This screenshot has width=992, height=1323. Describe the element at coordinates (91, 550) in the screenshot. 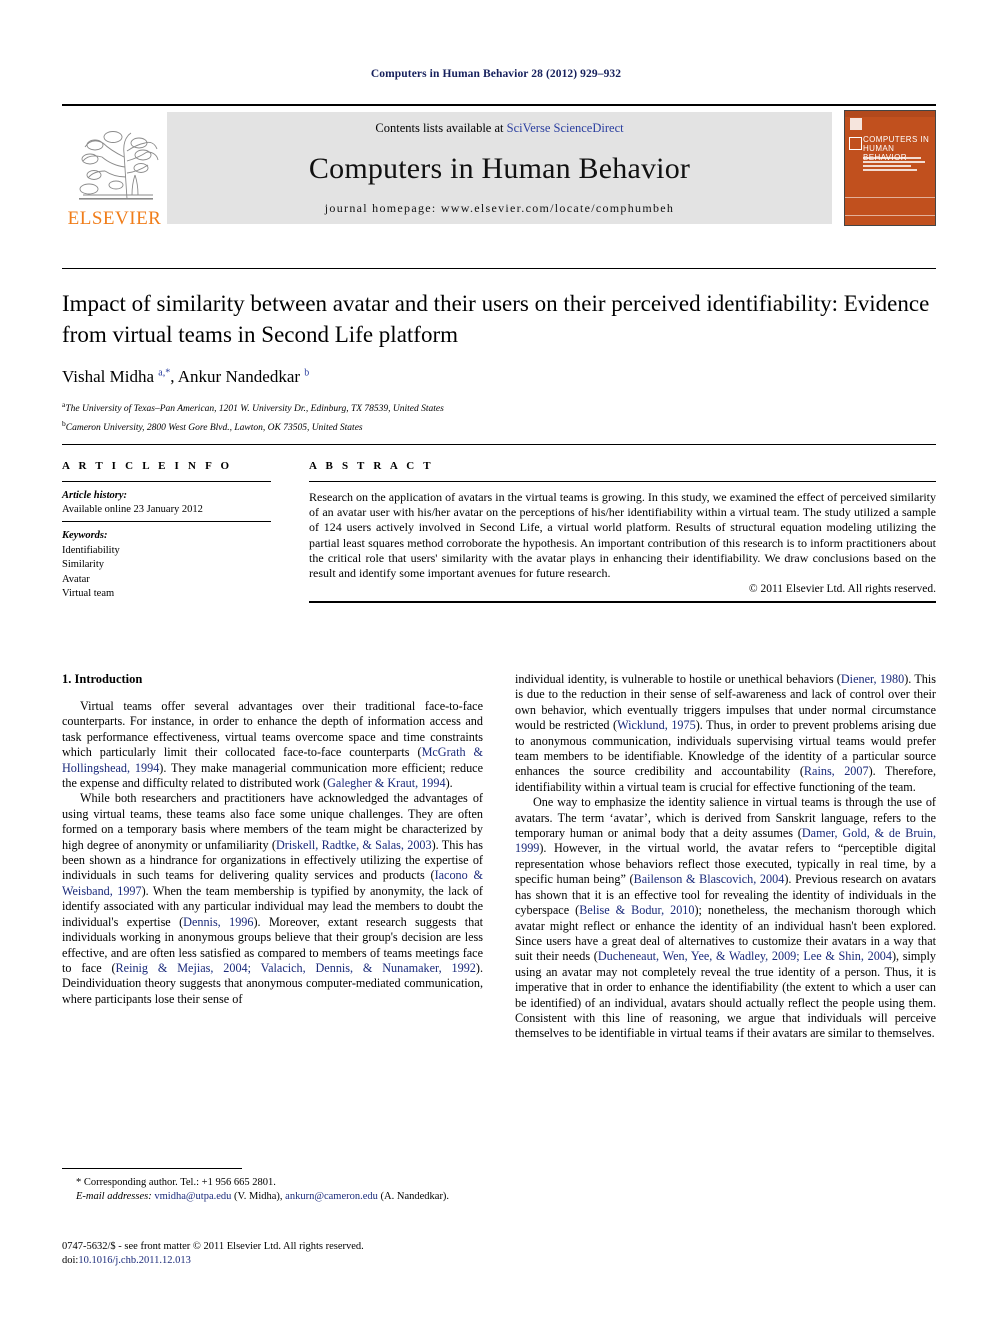

I see `keyword-item: Identifiability` at that location.